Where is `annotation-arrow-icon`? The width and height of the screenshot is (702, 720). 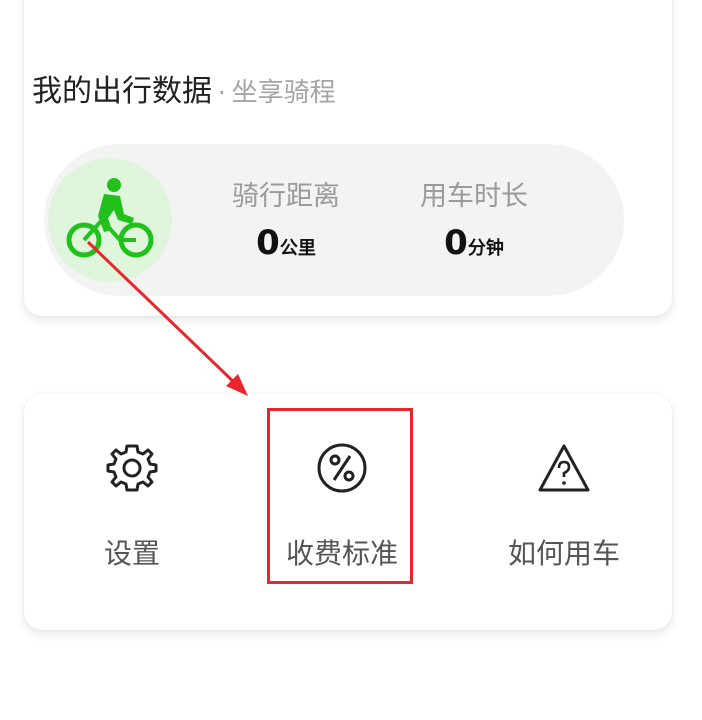
annotation-arrow-icon is located at coordinates (167, 318).